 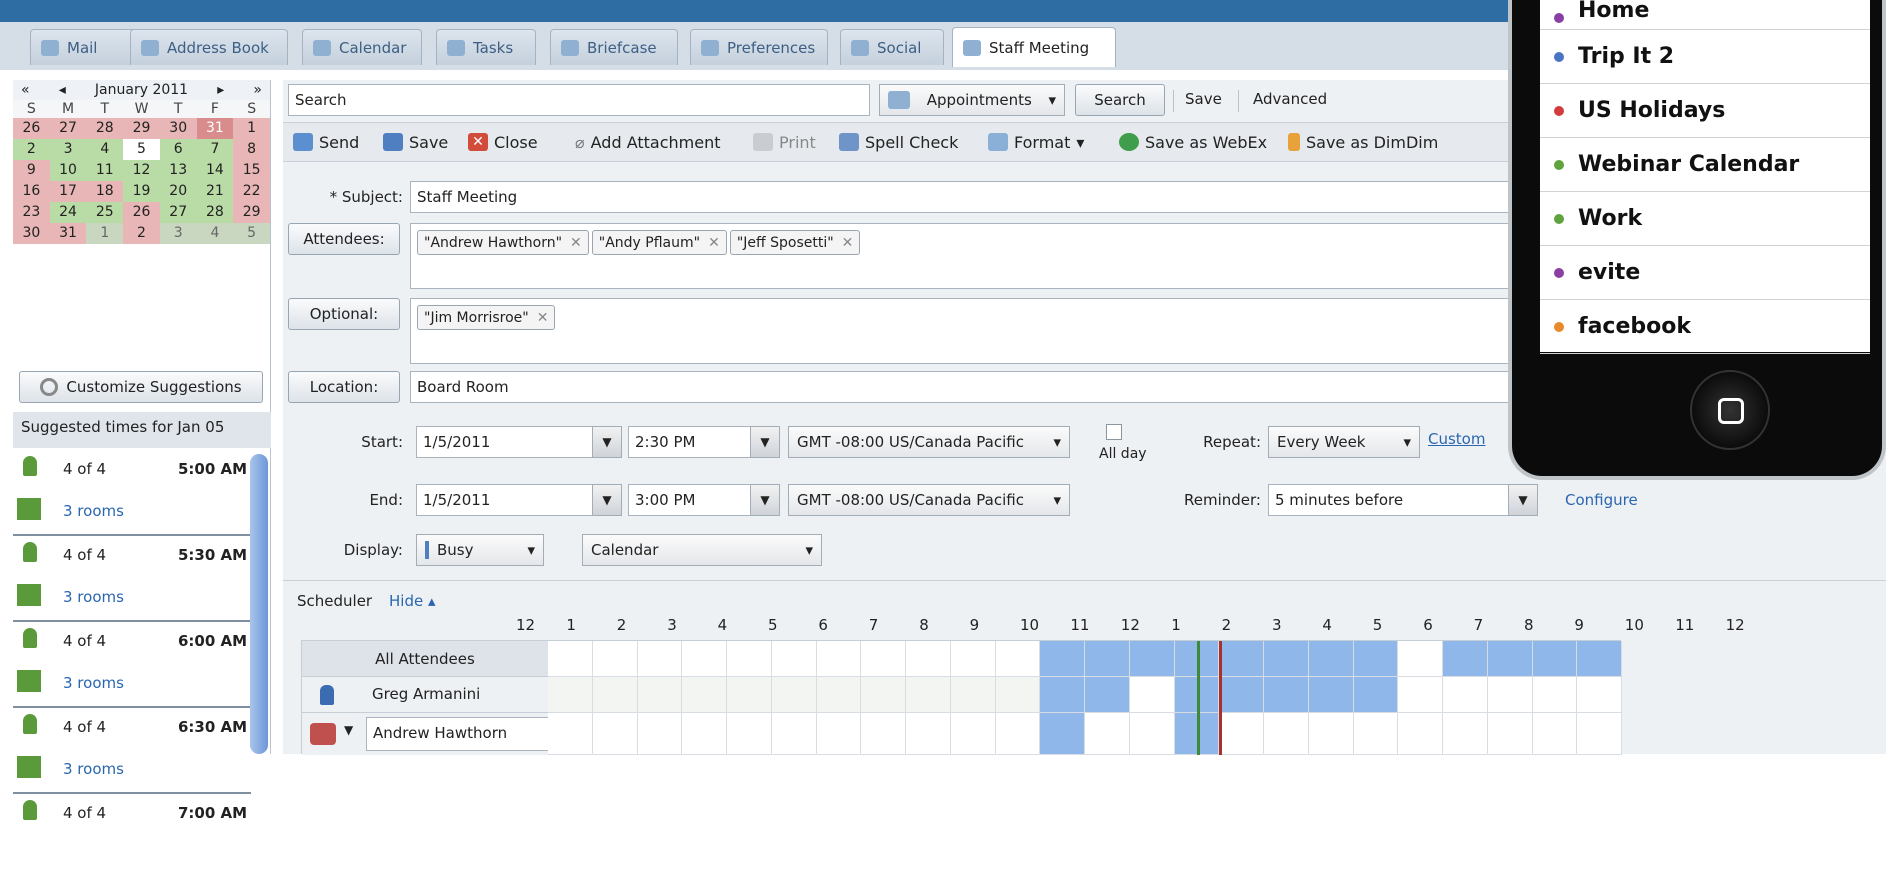 I want to click on end-time-picker-button: ▼, so click(x=765, y=500).